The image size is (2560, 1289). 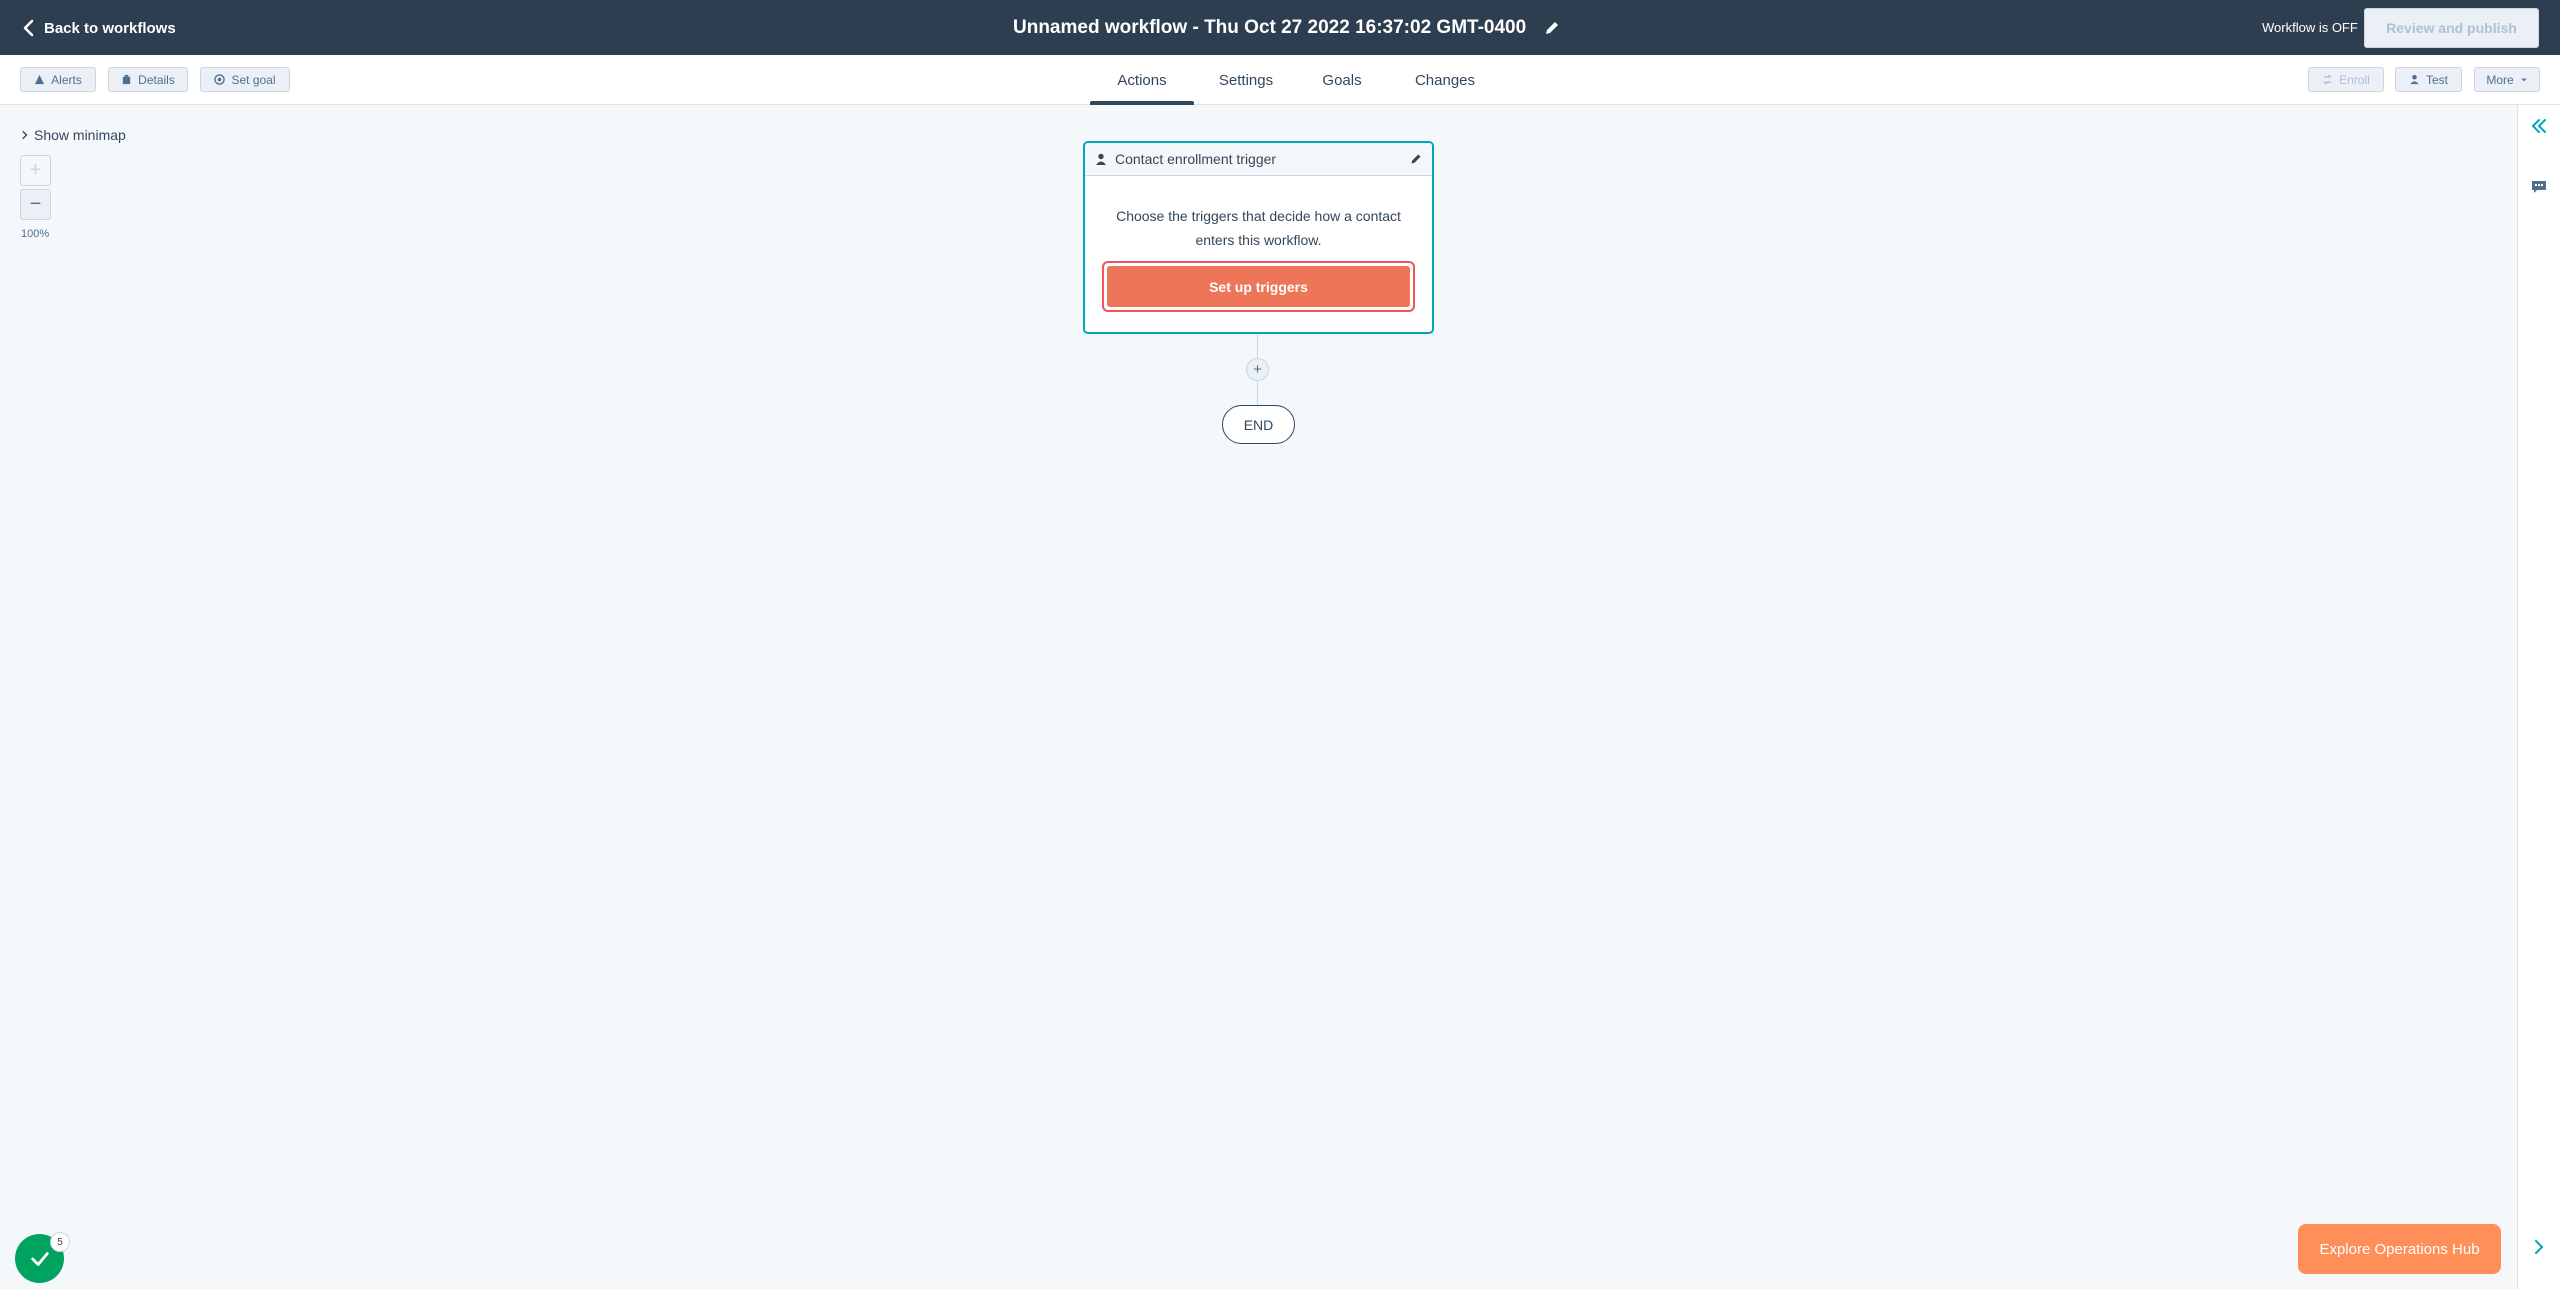 I want to click on review-and-publish-button: Review and publish, so click(x=2451, y=28).